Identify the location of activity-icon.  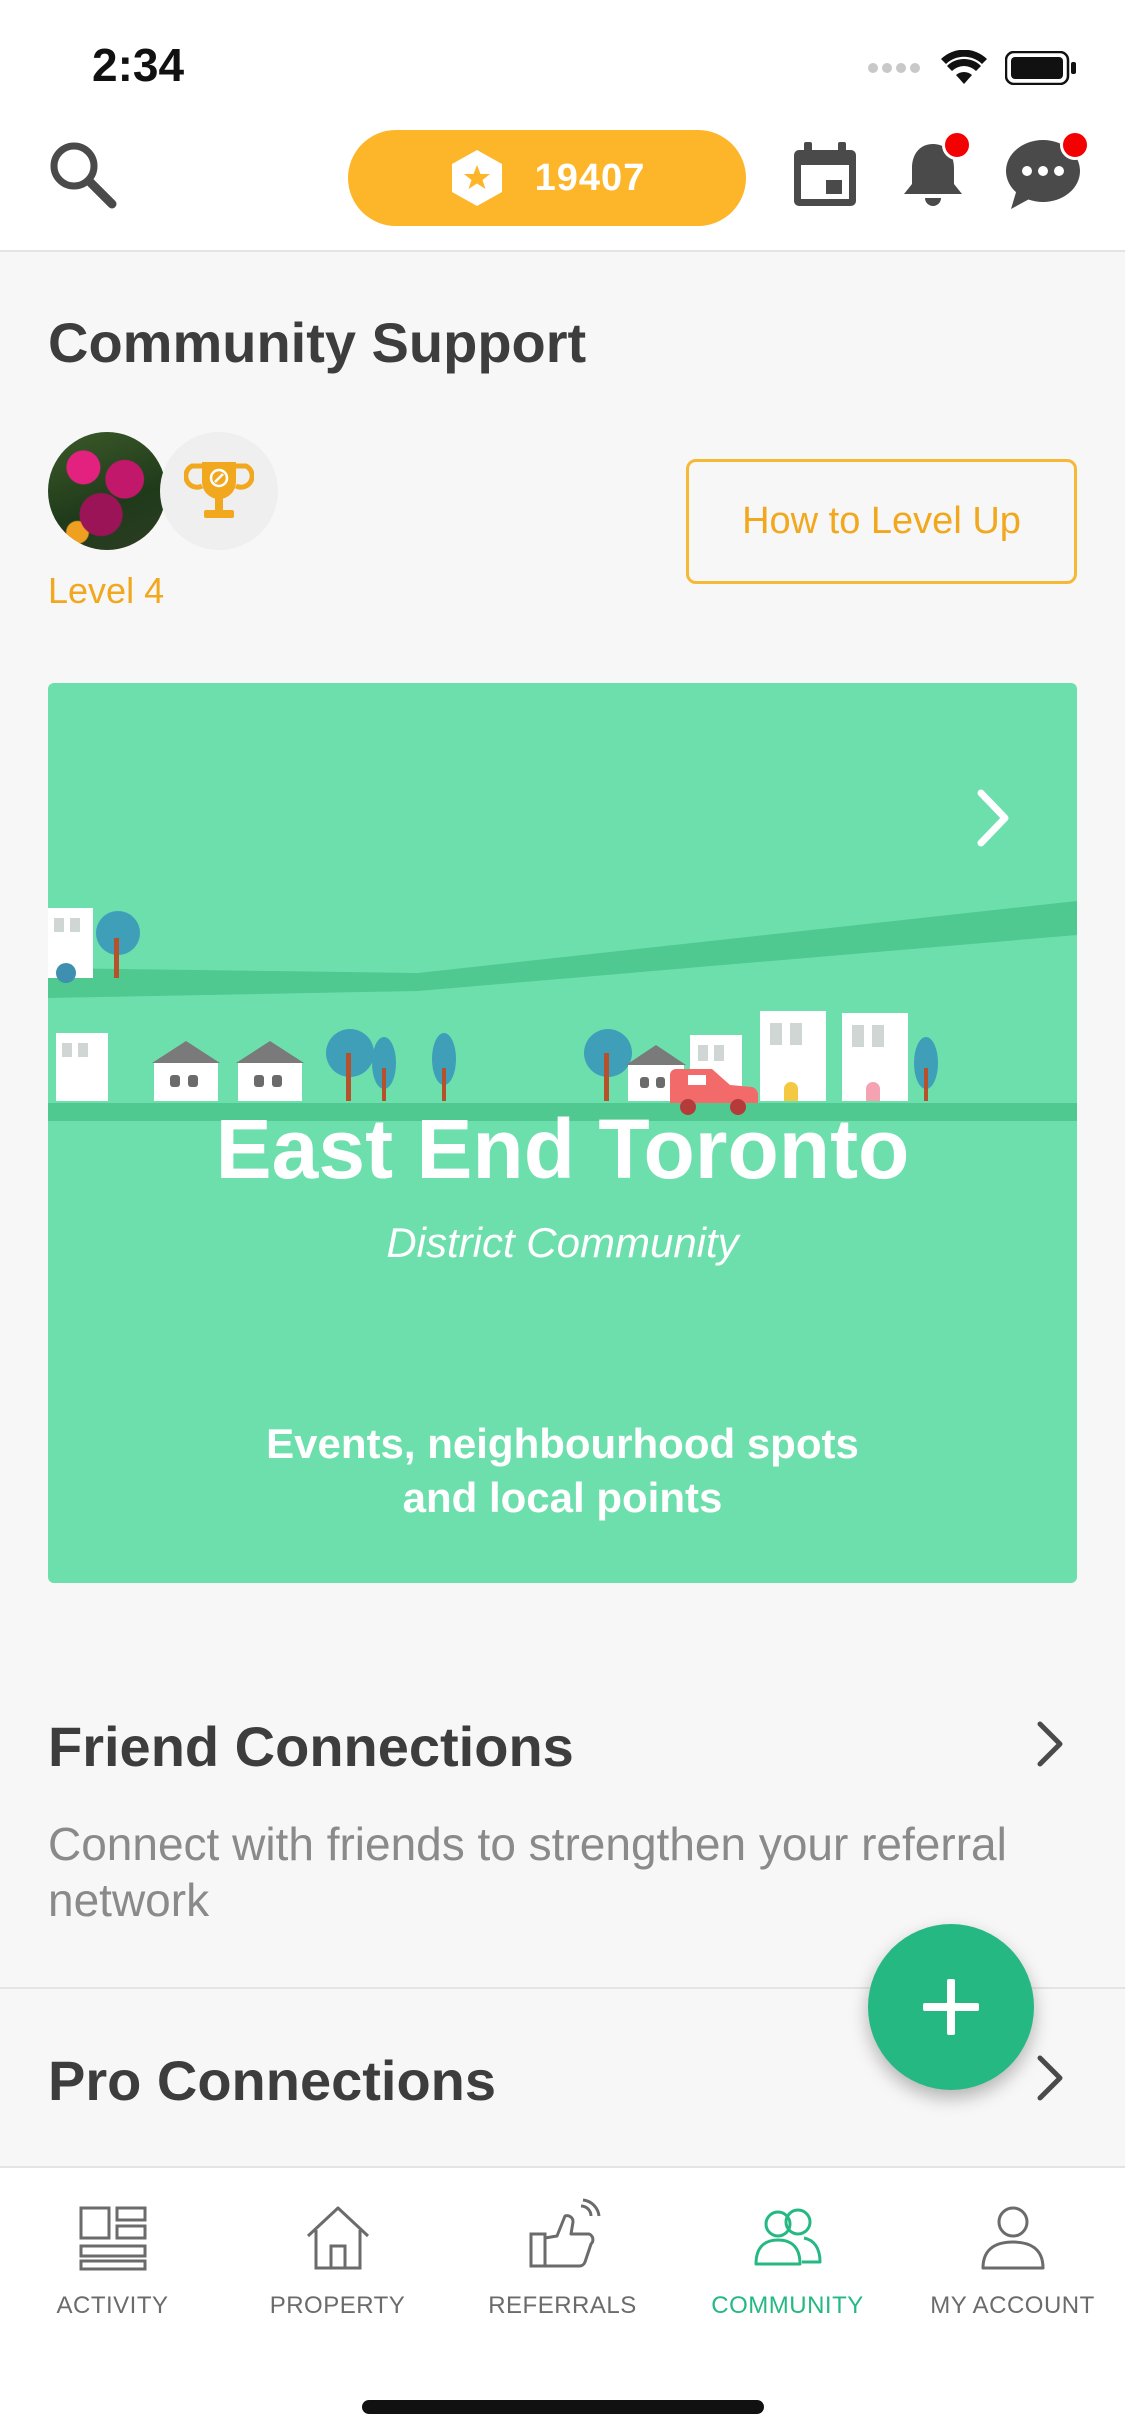
(112, 2238).